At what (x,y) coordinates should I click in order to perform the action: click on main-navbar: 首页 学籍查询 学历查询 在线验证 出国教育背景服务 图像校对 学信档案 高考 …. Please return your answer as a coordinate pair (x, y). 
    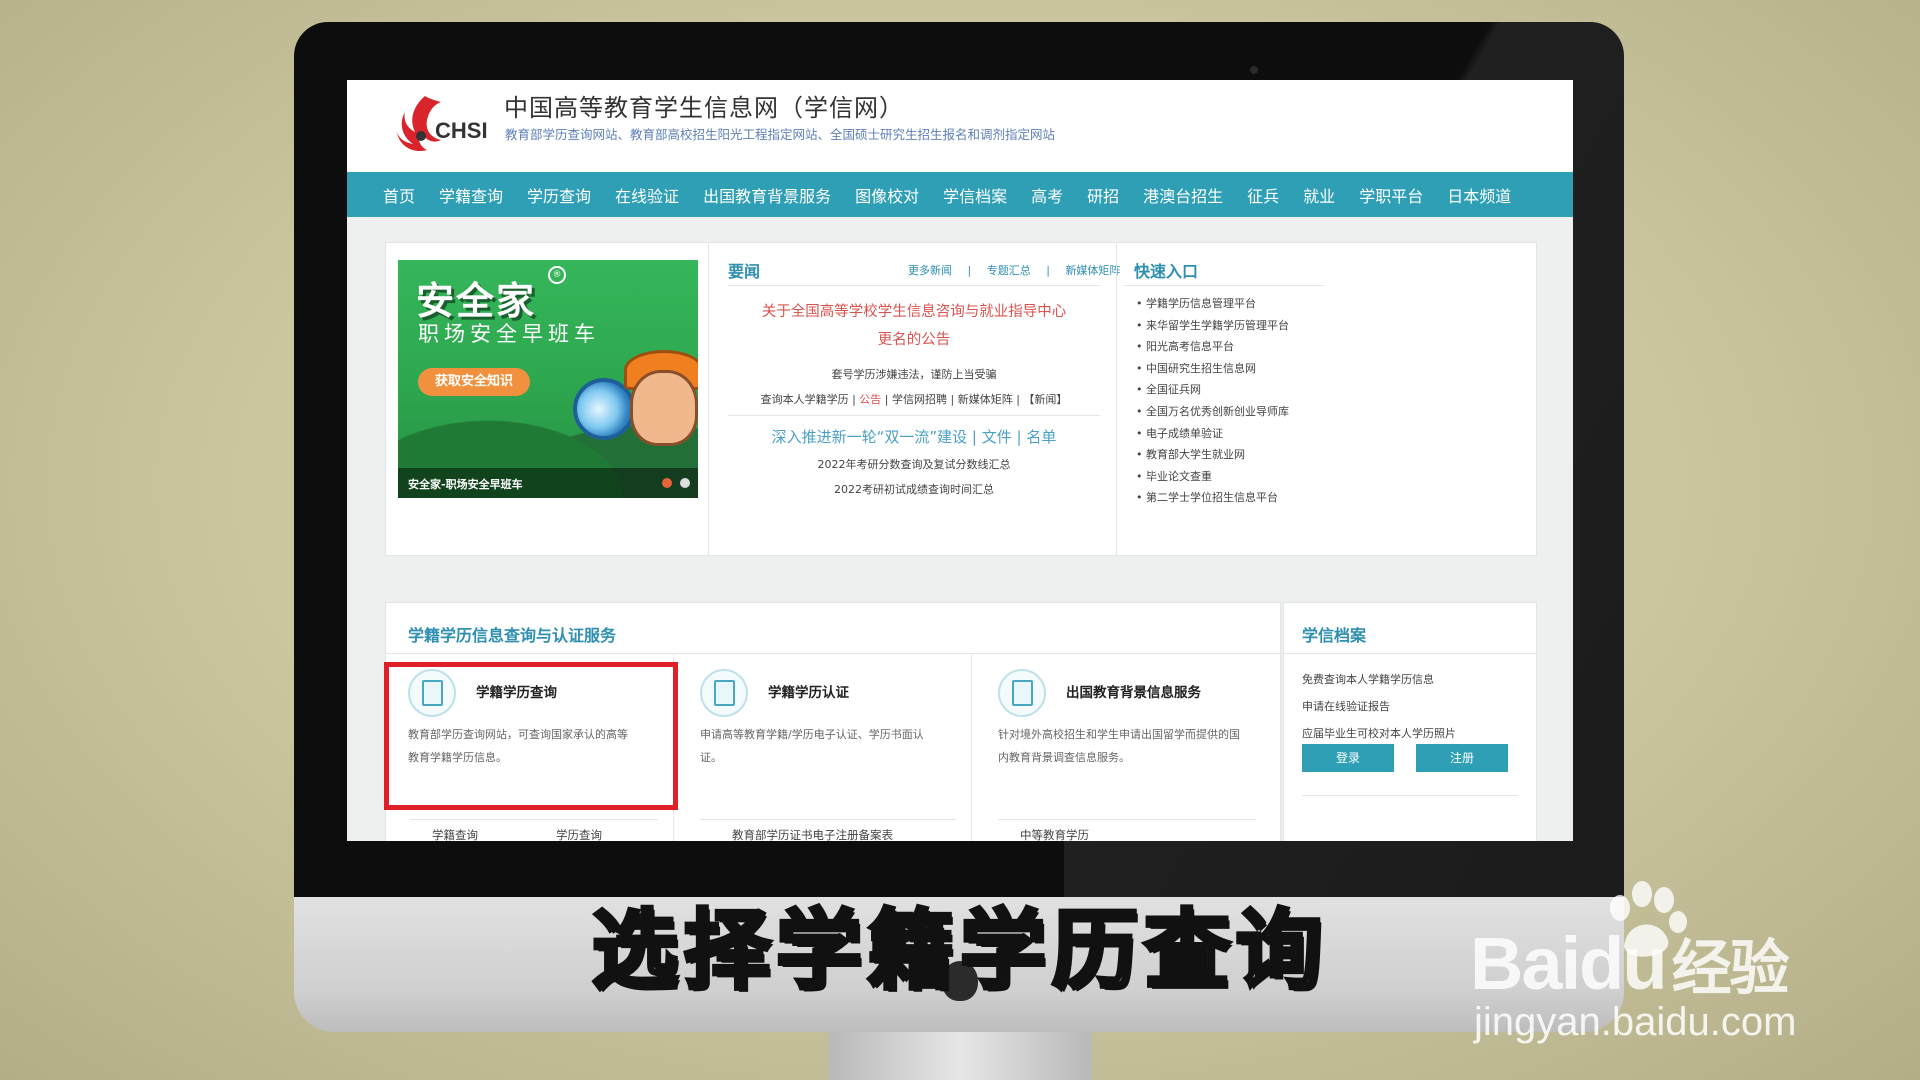
    Looking at the image, I should click on (960, 194).